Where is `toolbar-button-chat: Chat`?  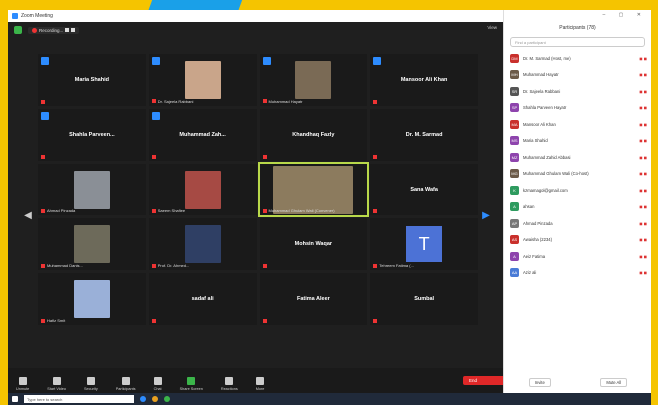
toolbar-button-chat: Chat is located at coordinates (158, 384).